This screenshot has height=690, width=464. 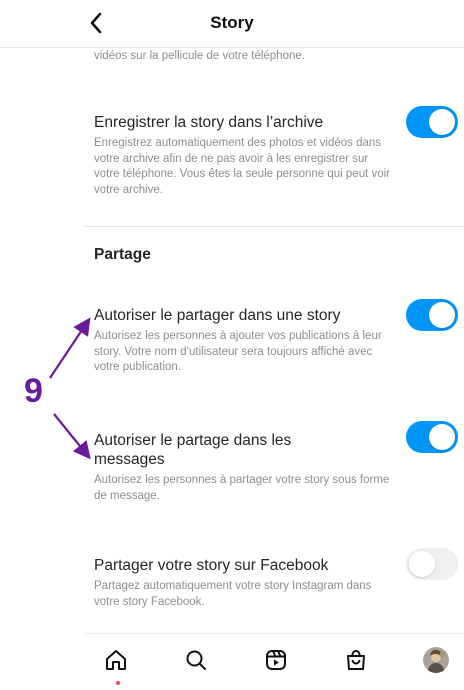 I want to click on avatar, so click(x=436, y=660).